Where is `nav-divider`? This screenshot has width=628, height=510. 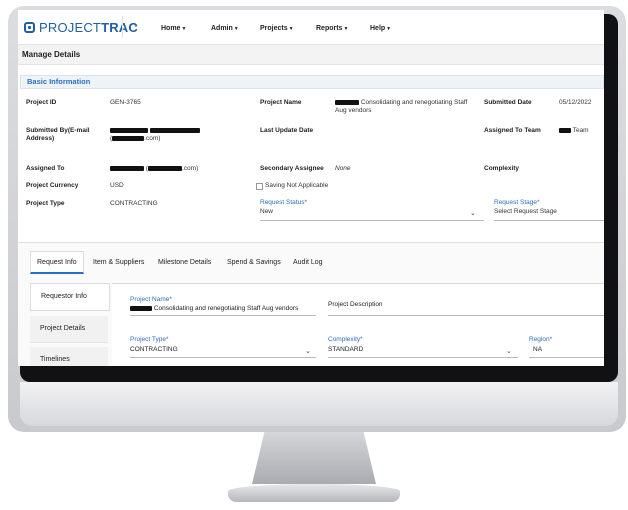
nav-divider is located at coordinates (122, 27).